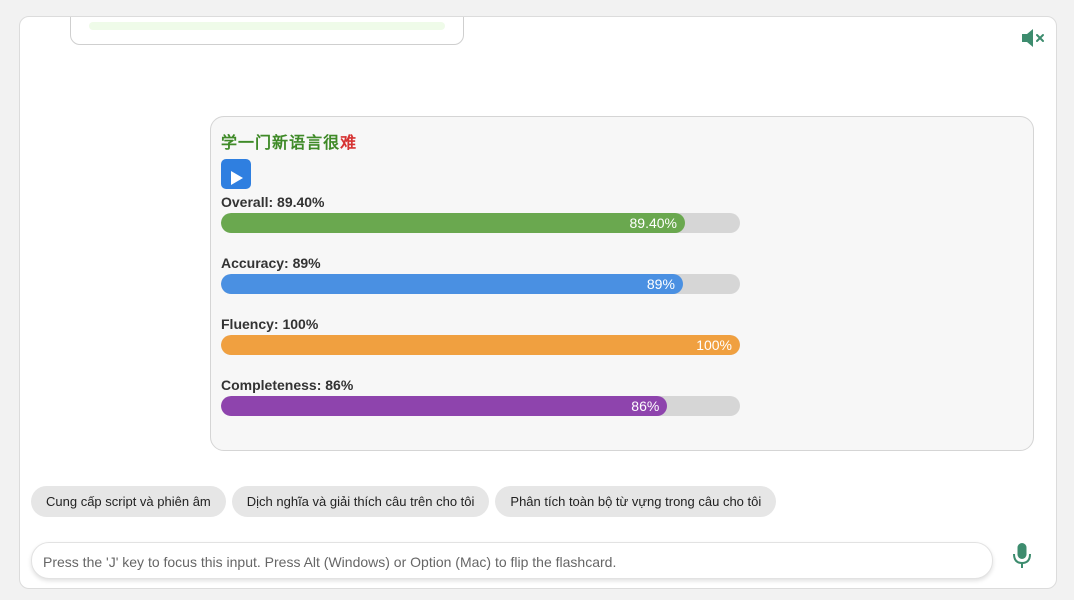 Image resolution: width=1074 pixels, height=600 pixels. I want to click on message-input-container, so click(512, 561).